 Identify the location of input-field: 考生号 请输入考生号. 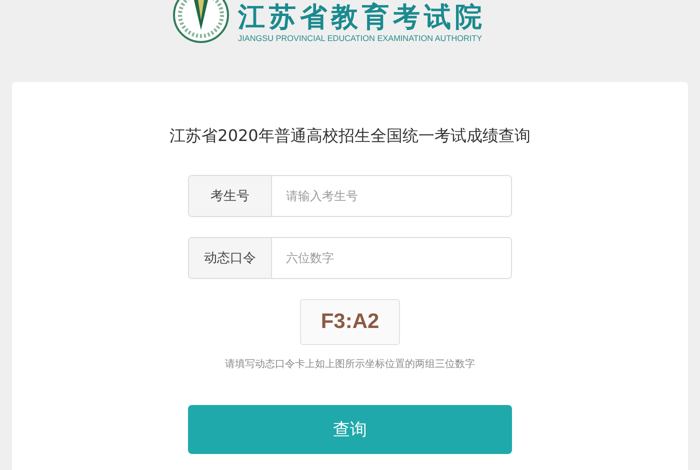
(350, 196).